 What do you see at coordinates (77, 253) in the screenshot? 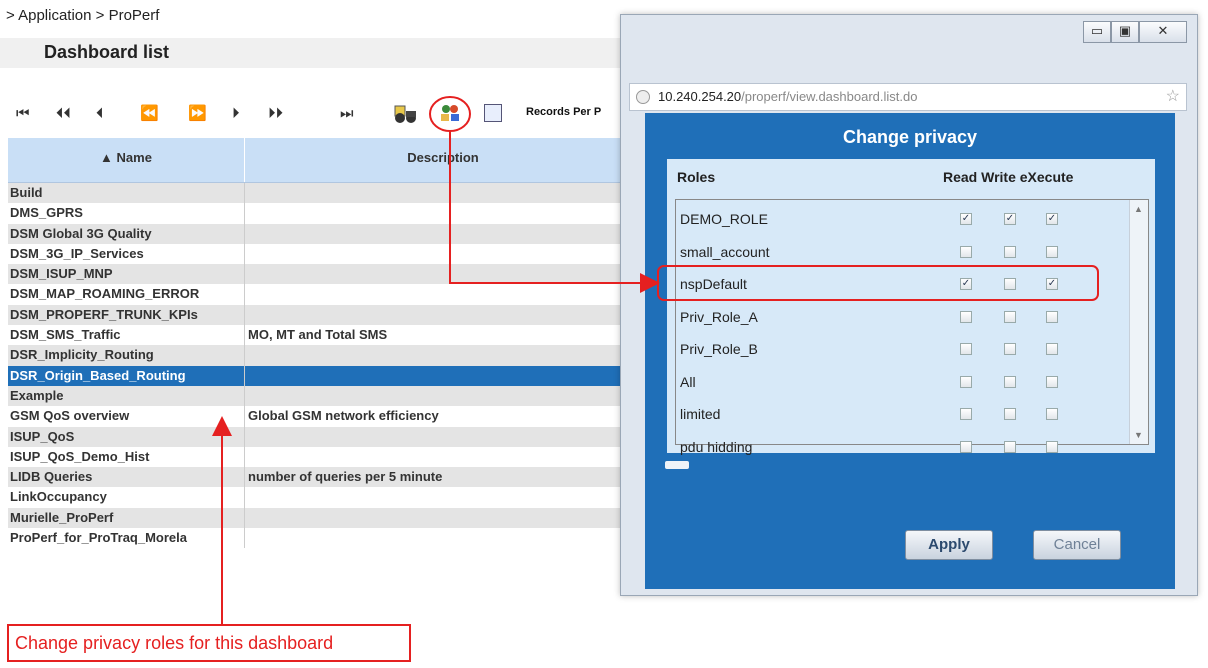
I see `row-name: DSM_3G_IP_Services` at bounding box center [77, 253].